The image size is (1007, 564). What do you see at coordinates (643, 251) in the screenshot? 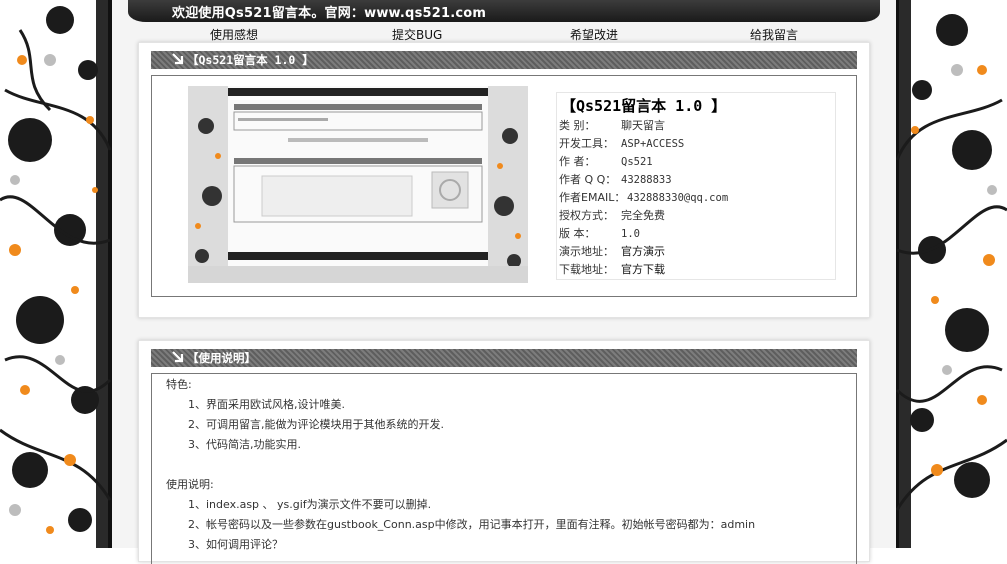
I see `demo-link: 官方演示` at bounding box center [643, 251].